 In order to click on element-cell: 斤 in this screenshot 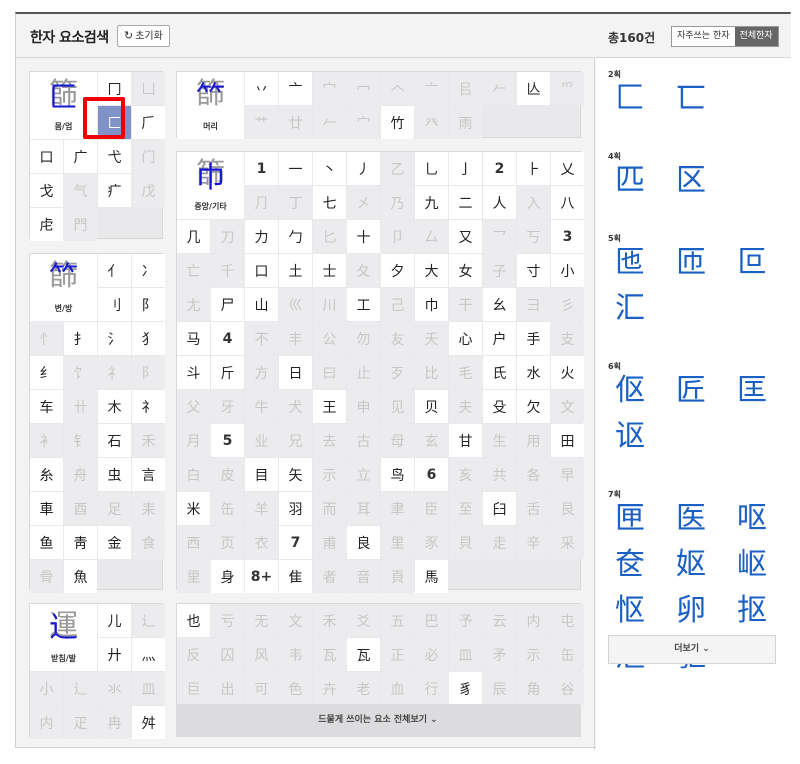, I will do `click(227, 372)`.